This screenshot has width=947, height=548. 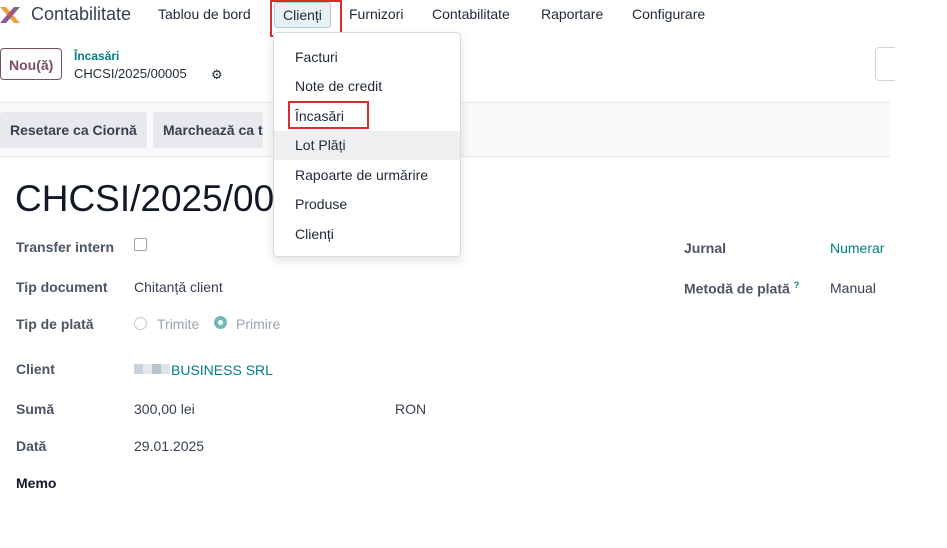 What do you see at coordinates (10, 15) in the screenshot?
I see `odoo-accounting-logo-icon` at bounding box center [10, 15].